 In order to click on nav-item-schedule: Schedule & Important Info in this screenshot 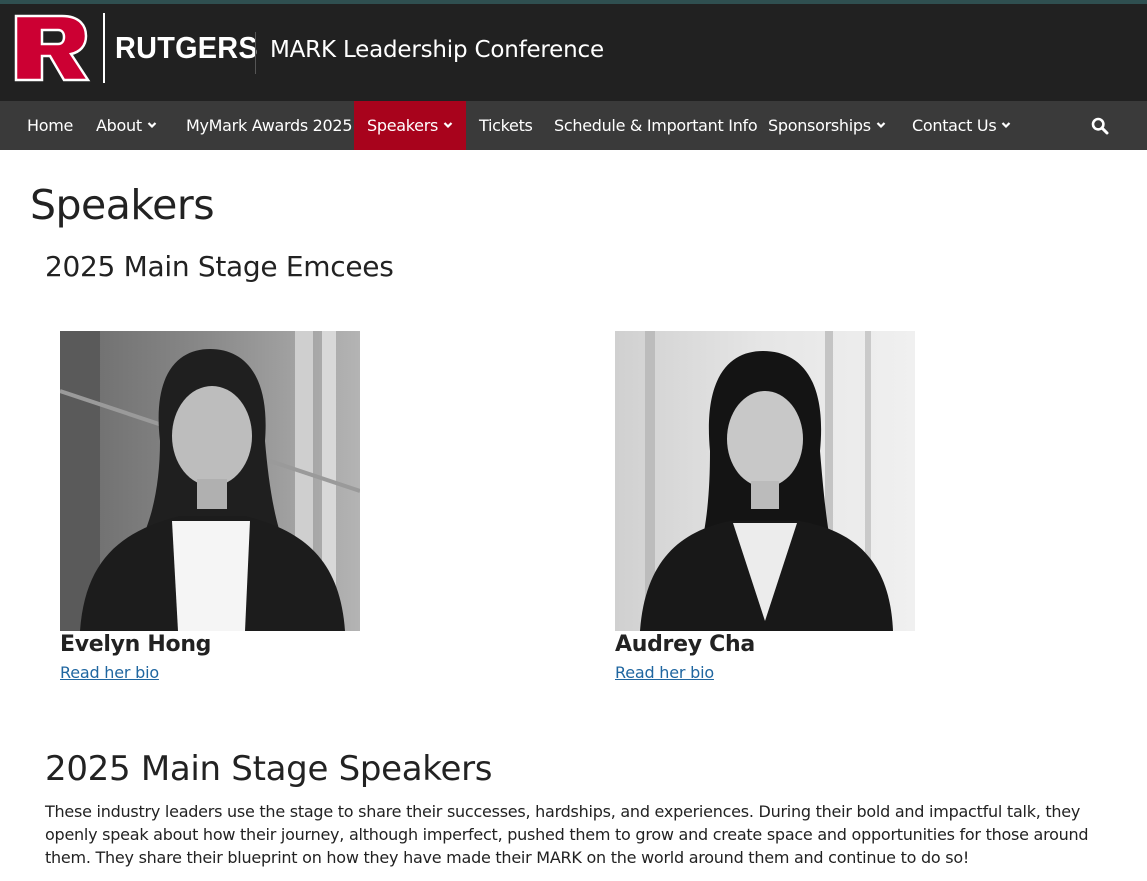, I will do `click(649, 125)`.